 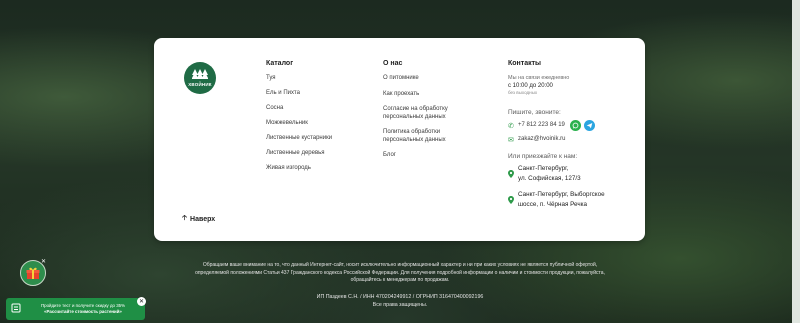 I want to click on phone-row: ✆ +7 812 223 84 19, so click(x=573, y=125).